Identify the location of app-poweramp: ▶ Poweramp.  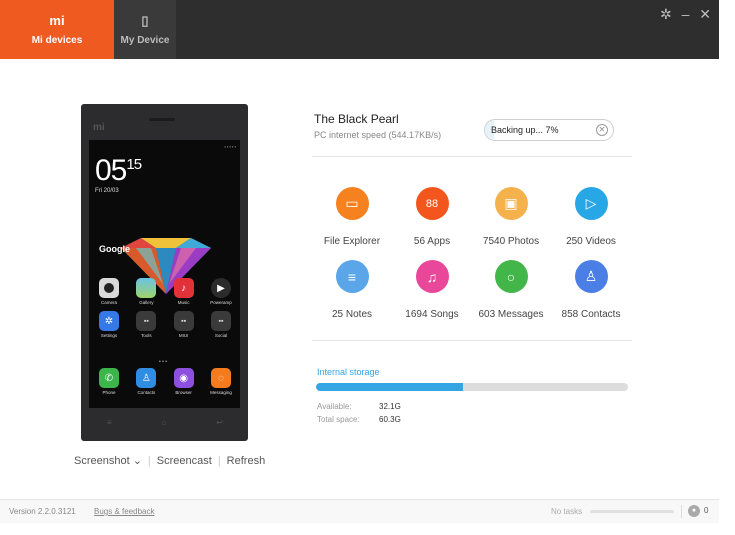
(221, 291).